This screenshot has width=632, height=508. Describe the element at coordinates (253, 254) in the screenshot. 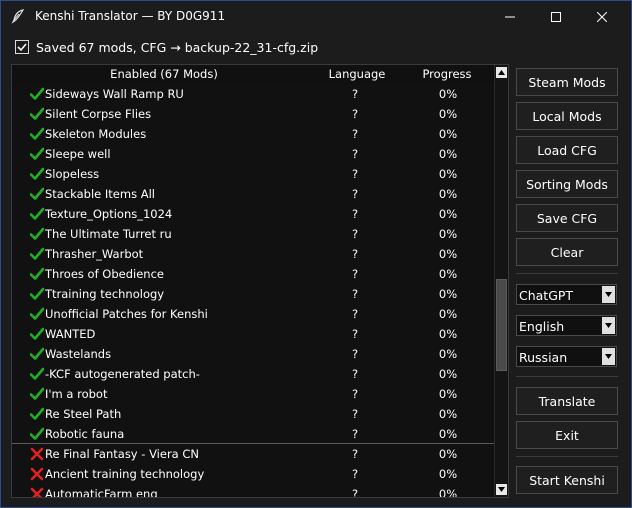

I see `table-row: Thrasher_Warbot? 0%` at that location.